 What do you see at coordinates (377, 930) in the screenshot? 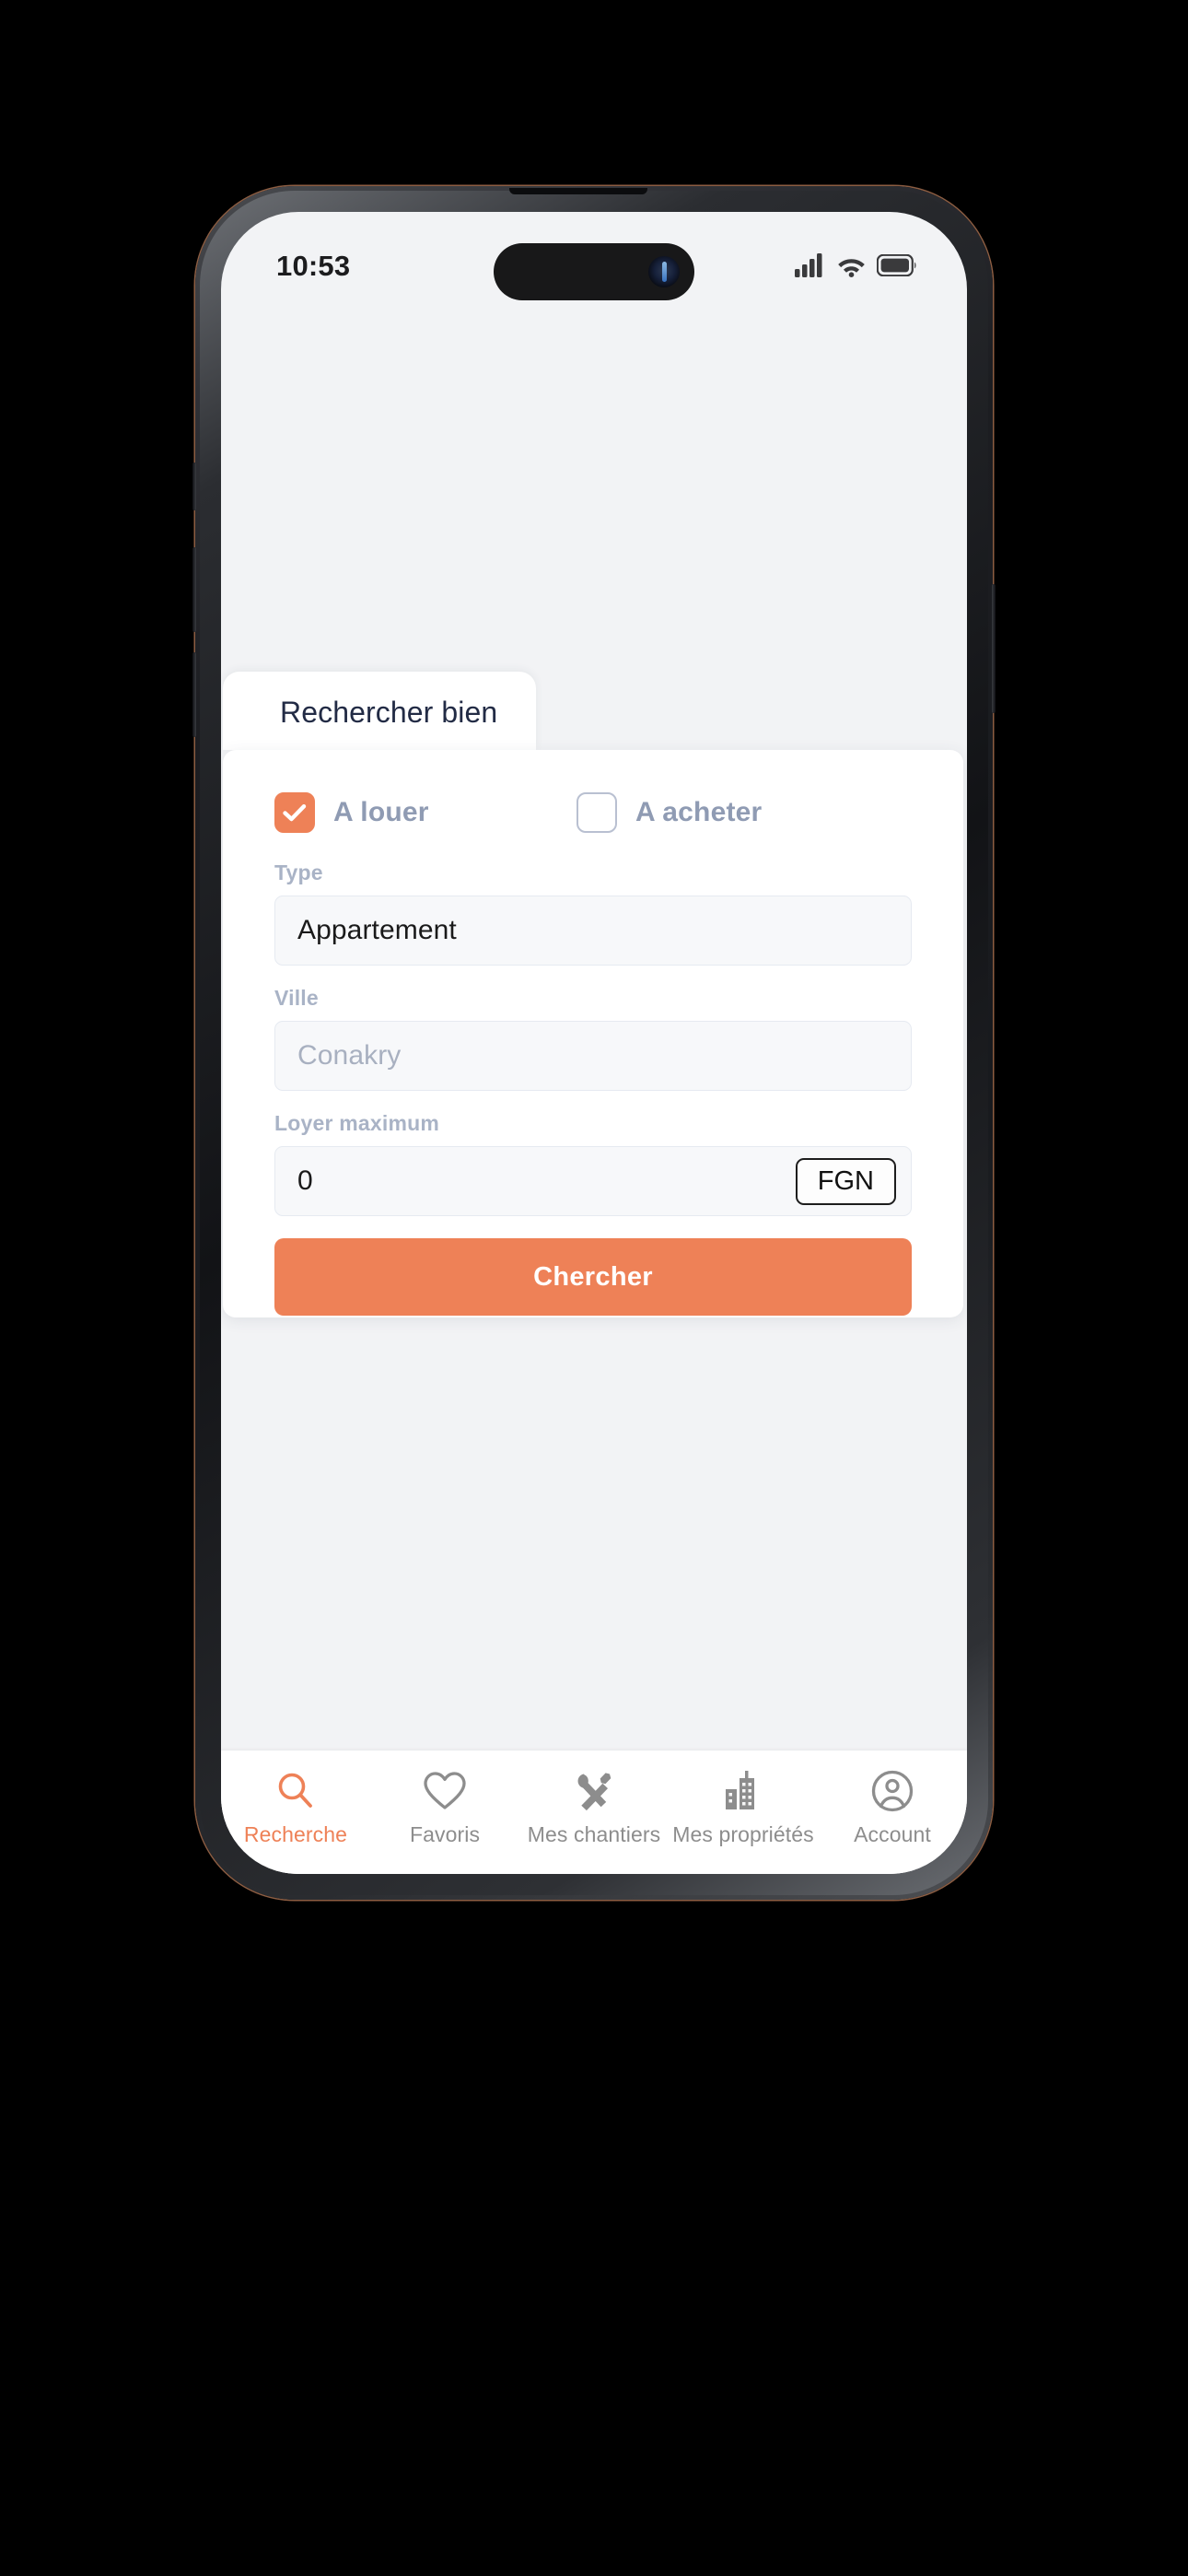
I see `type-field-value: Appartement` at bounding box center [377, 930].